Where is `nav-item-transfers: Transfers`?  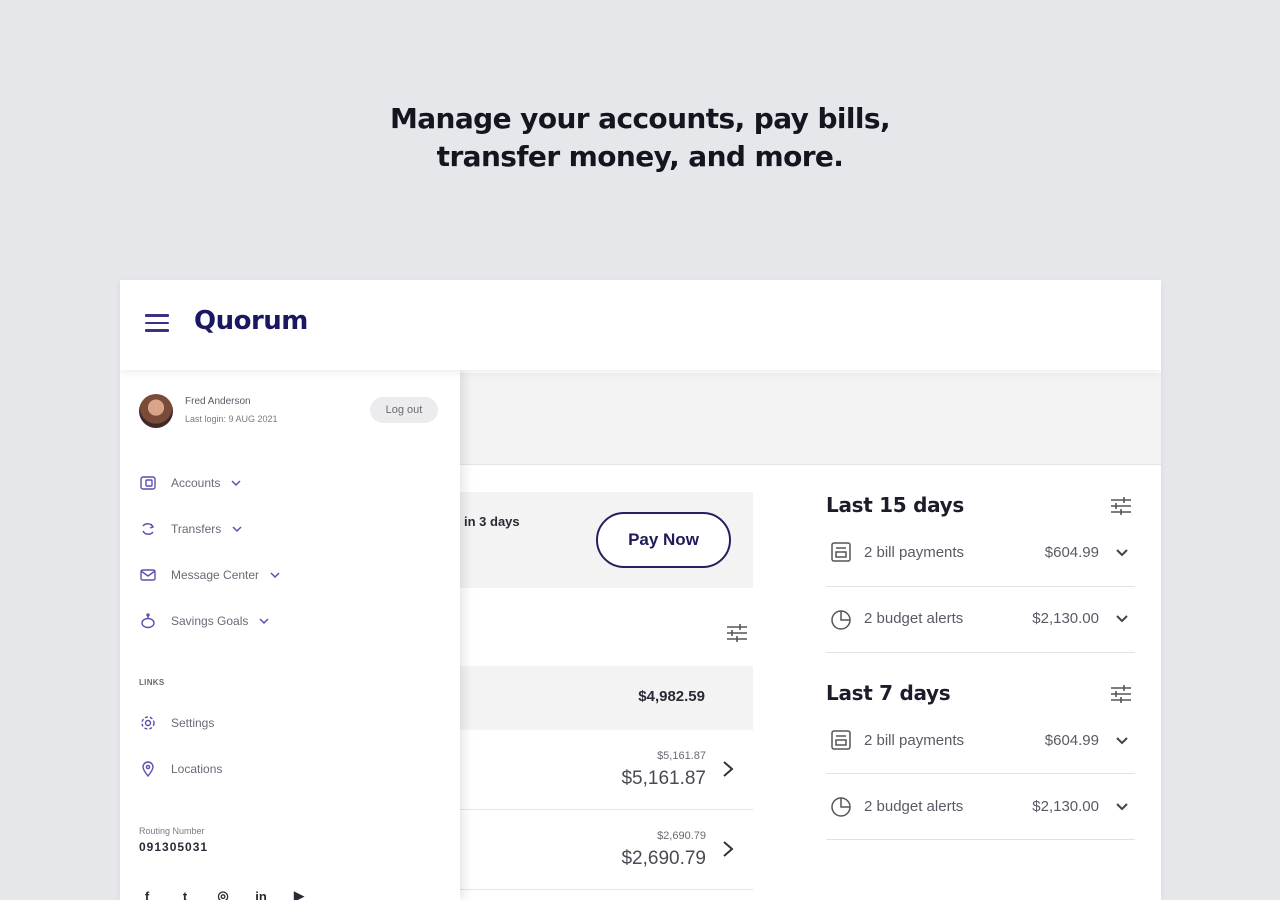
nav-item-transfers: Transfers is located at coordinates (191, 529).